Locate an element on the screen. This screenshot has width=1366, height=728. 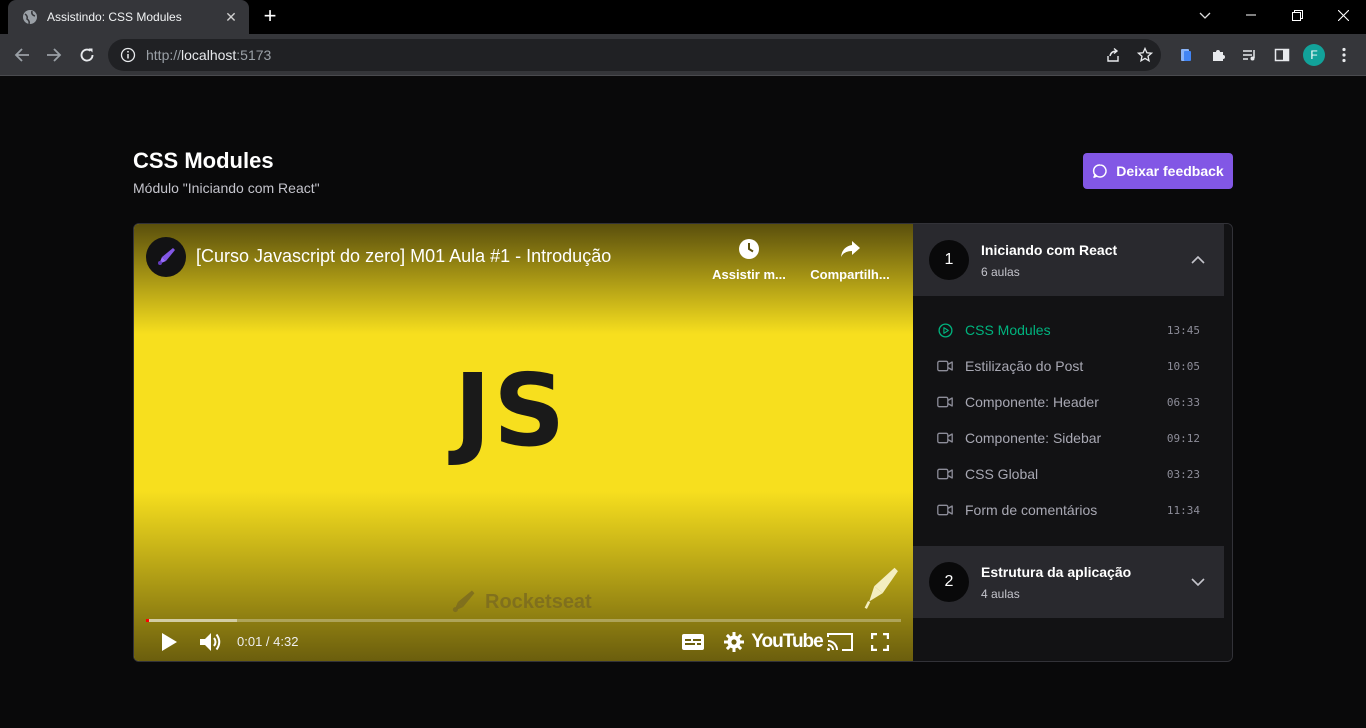
profile-avatar: F is located at coordinates (1314, 55).